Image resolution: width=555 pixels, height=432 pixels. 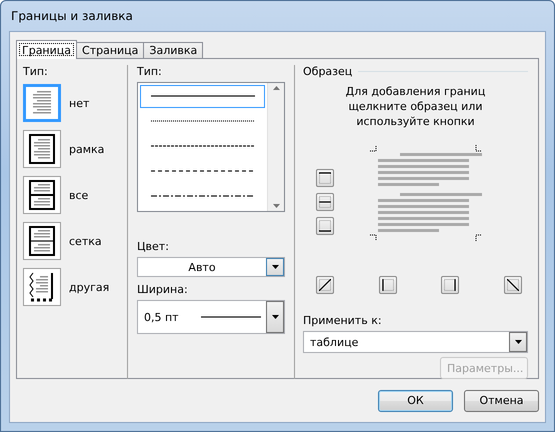 What do you see at coordinates (415, 106) in the screenshot?
I see `preview-hint: Для добавления границ щелкните образец или используйте кнопки` at bounding box center [415, 106].